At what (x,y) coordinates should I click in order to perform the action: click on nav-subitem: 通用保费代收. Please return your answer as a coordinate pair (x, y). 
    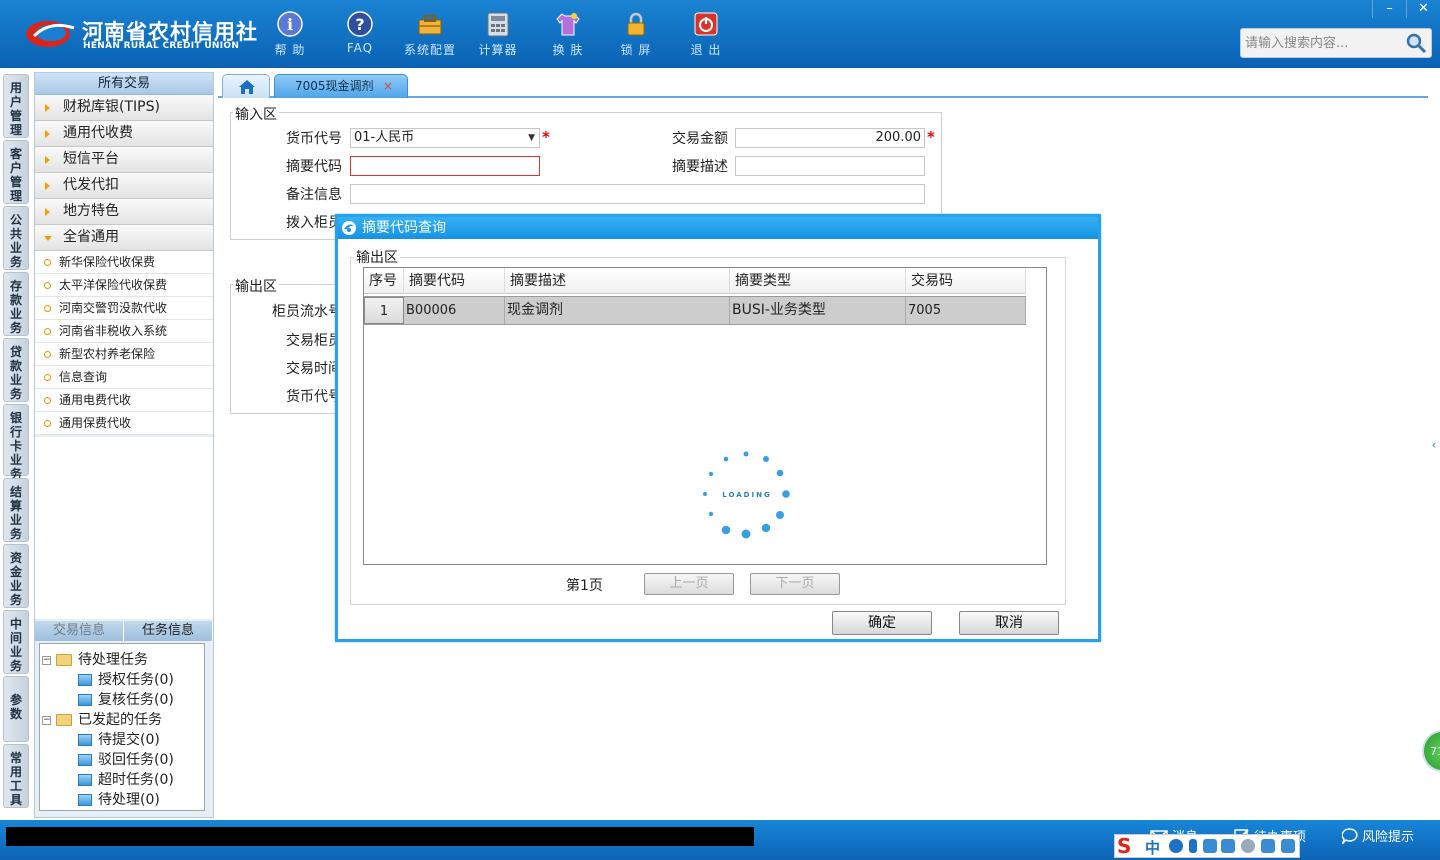
    Looking at the image, I should click on (124, 423).